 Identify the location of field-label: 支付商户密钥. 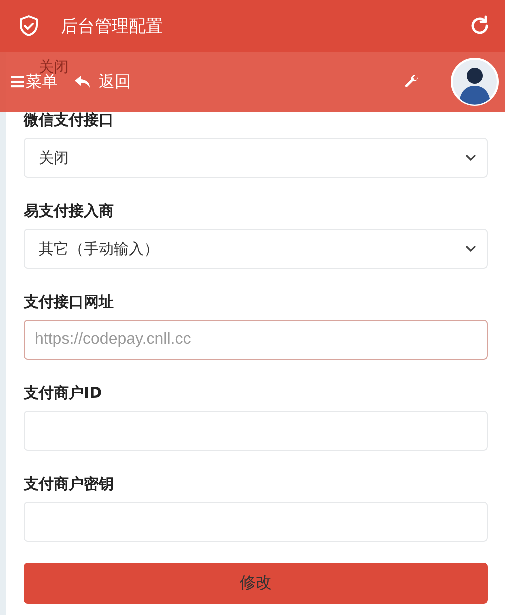
(69, 484).